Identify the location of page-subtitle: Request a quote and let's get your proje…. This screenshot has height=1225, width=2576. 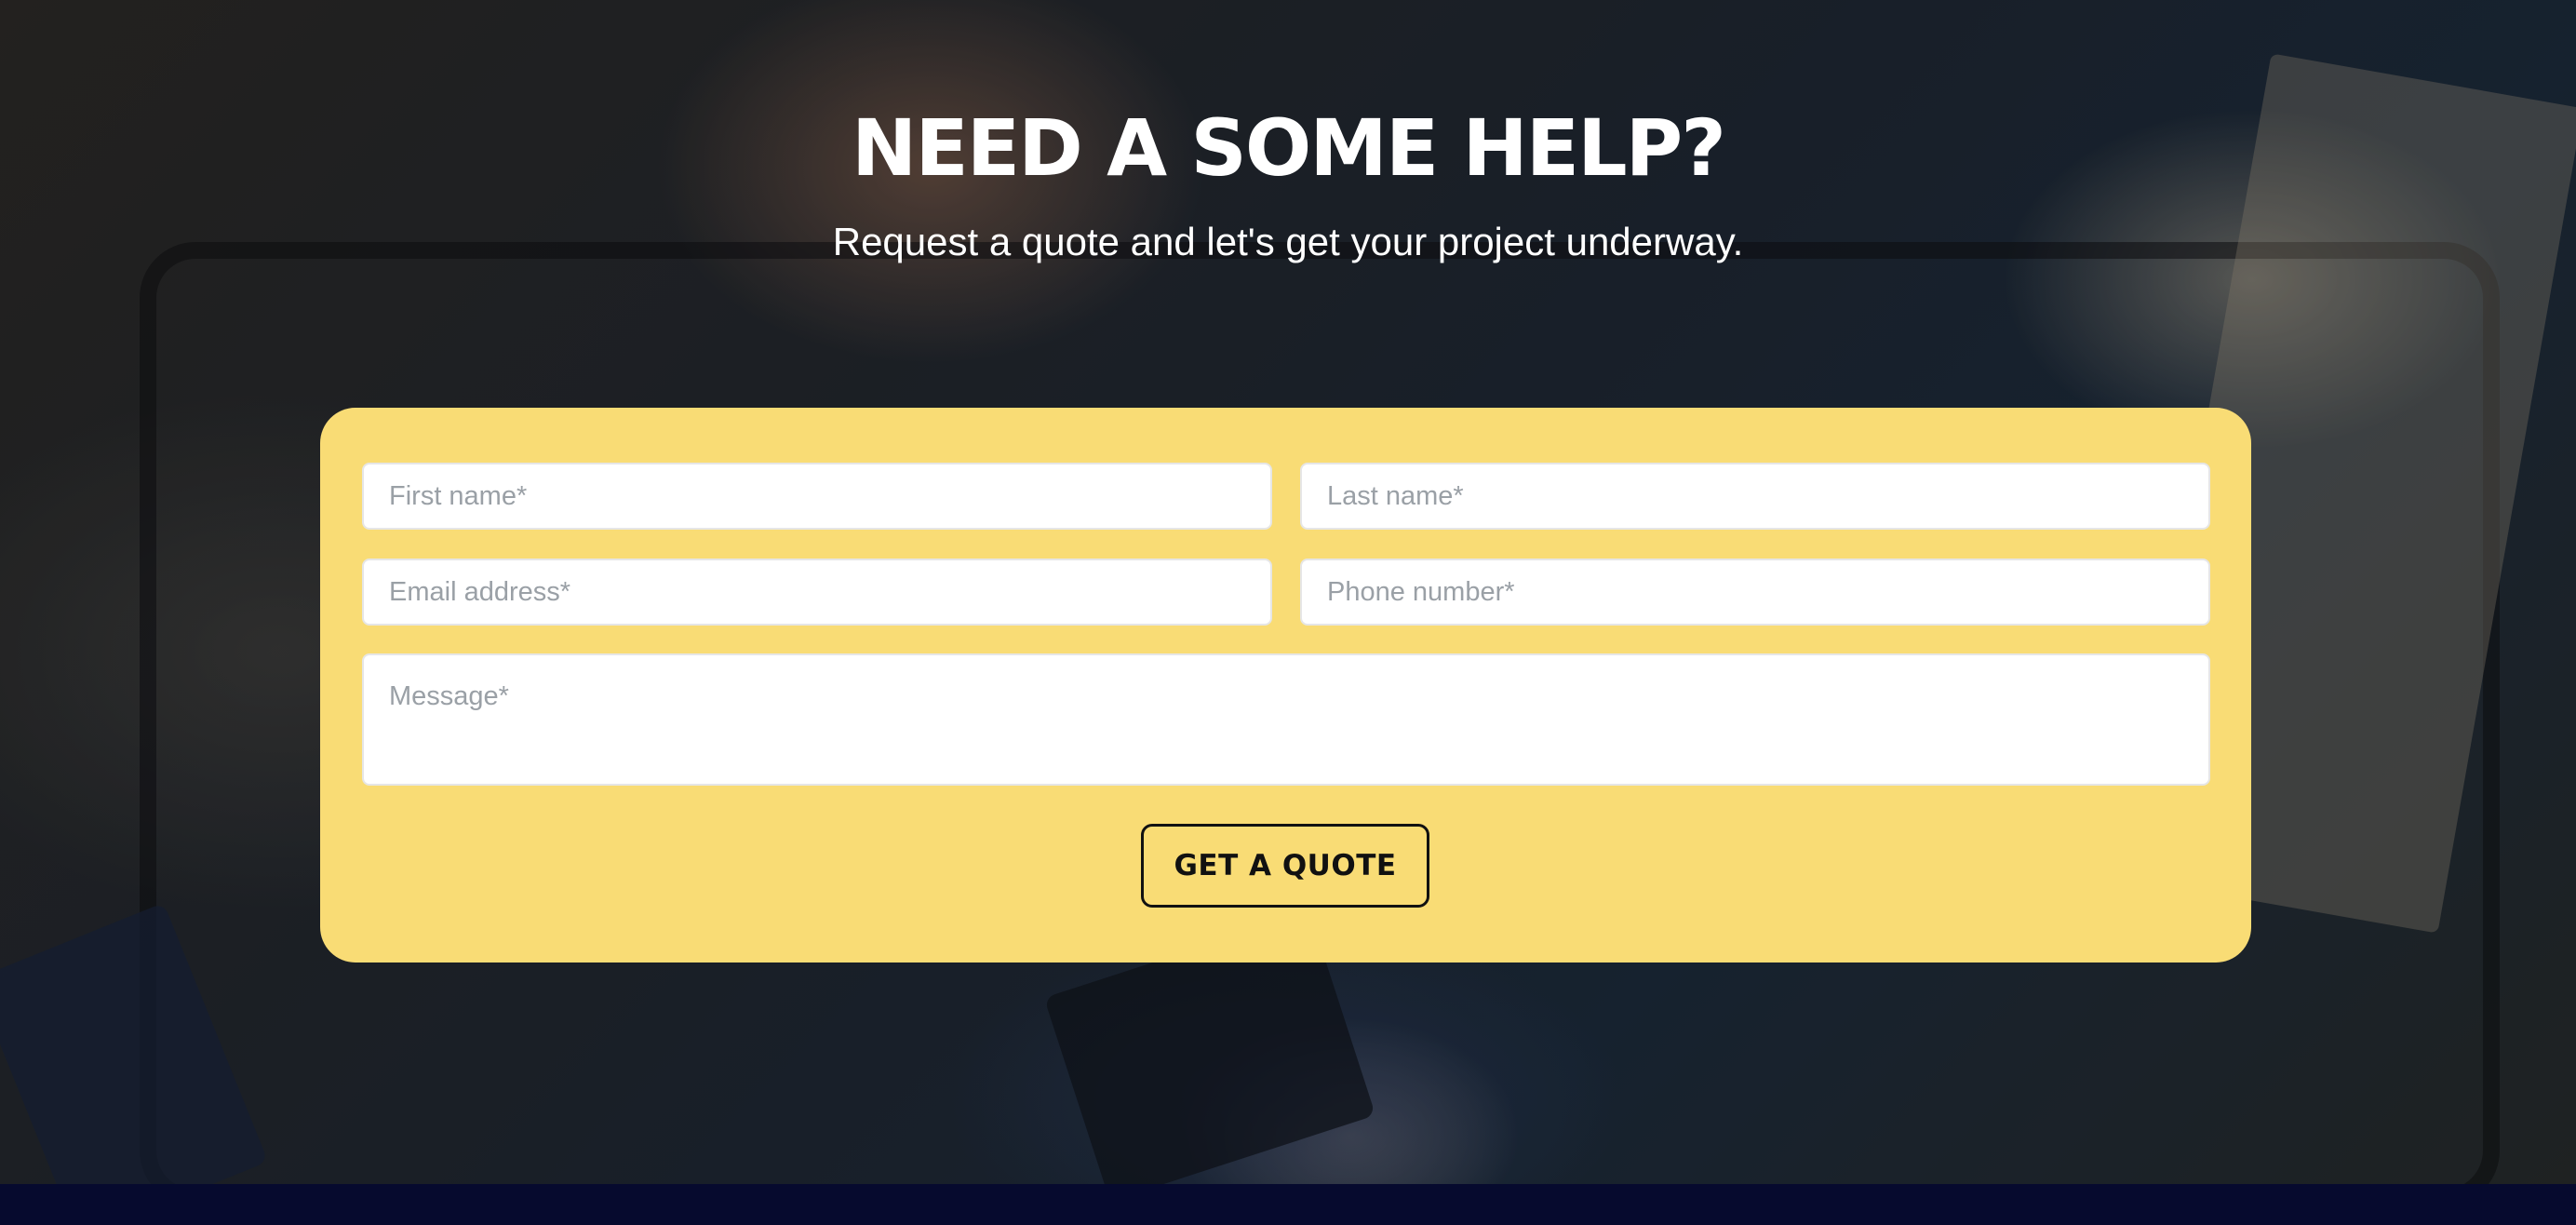
(1288, 241).